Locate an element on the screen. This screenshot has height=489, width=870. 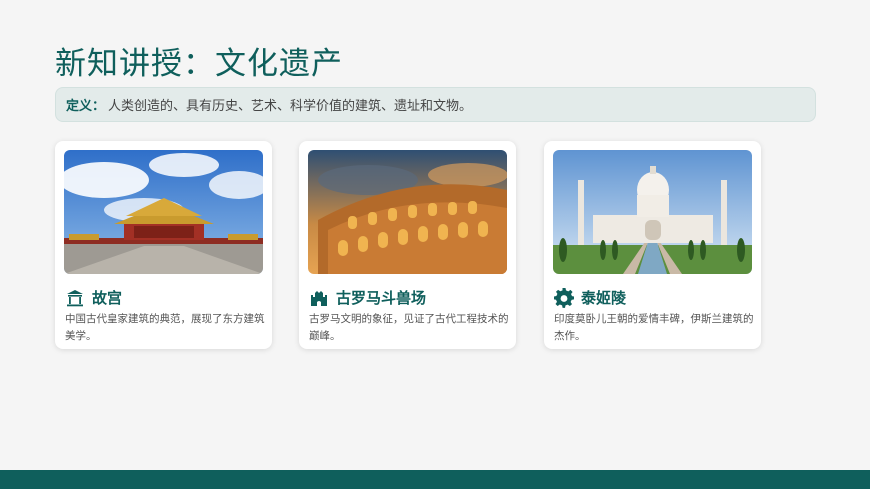
card-header: 故宫 is located at coordinates (93, 297).